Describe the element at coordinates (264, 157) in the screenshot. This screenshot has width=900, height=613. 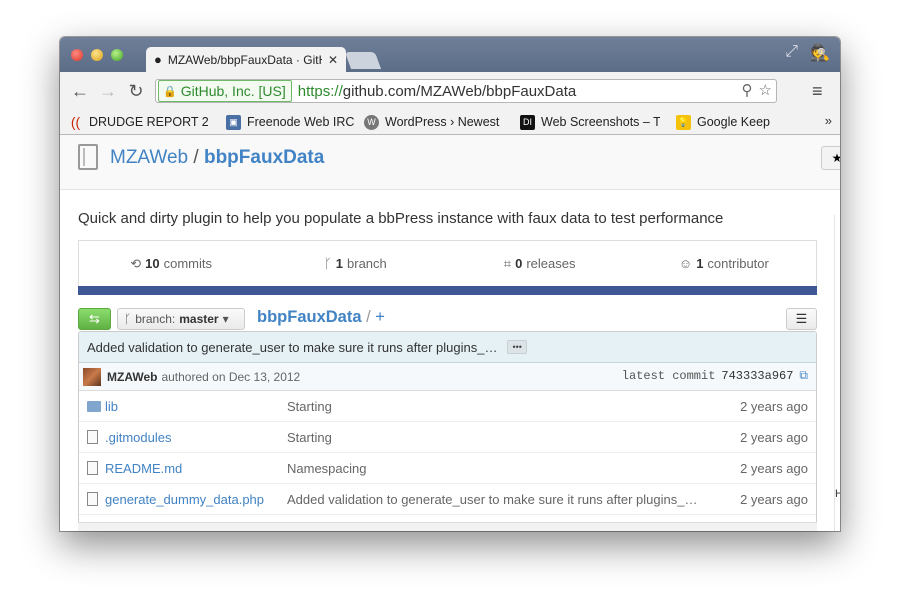
I see `repo-name-link: bbpFauxData` at that location.